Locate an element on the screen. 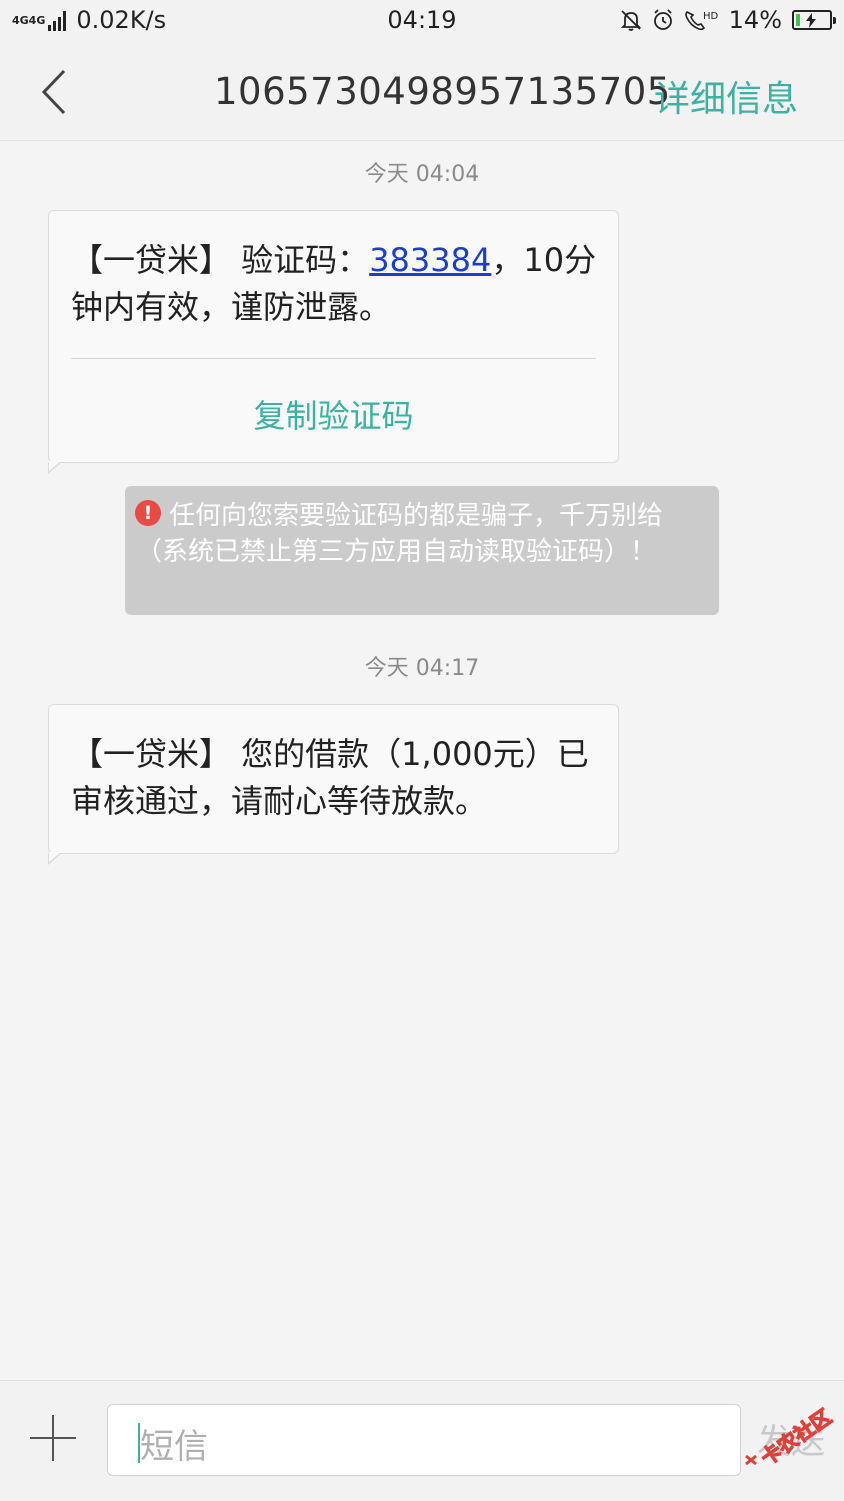  message-timestamp: 今天 04:04 is located at coordinates (422, 174).